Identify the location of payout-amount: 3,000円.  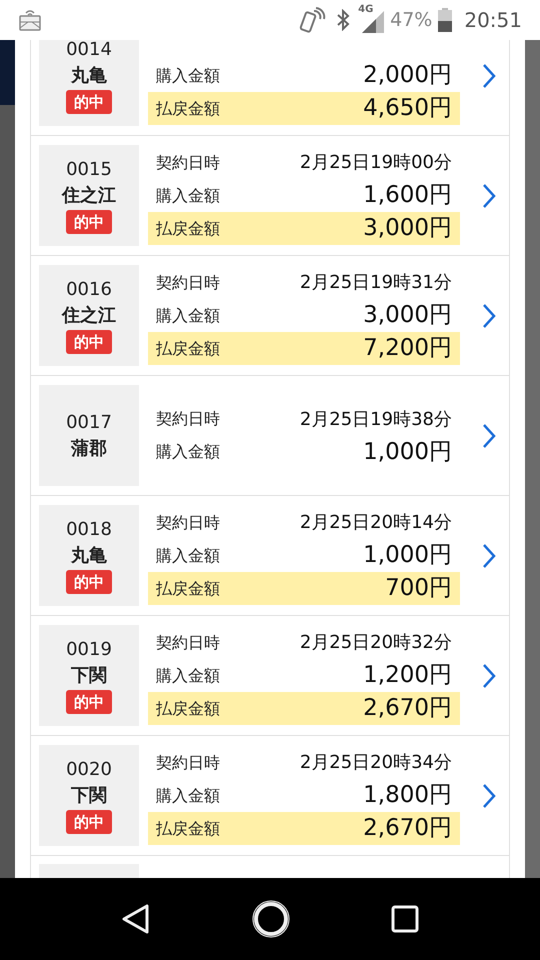
(407, 229).